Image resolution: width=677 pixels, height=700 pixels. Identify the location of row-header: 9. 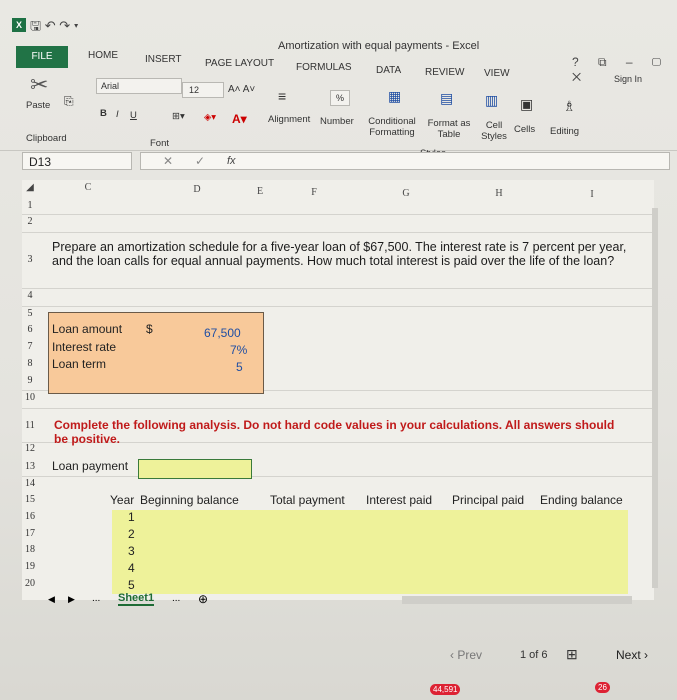
(30, 380).